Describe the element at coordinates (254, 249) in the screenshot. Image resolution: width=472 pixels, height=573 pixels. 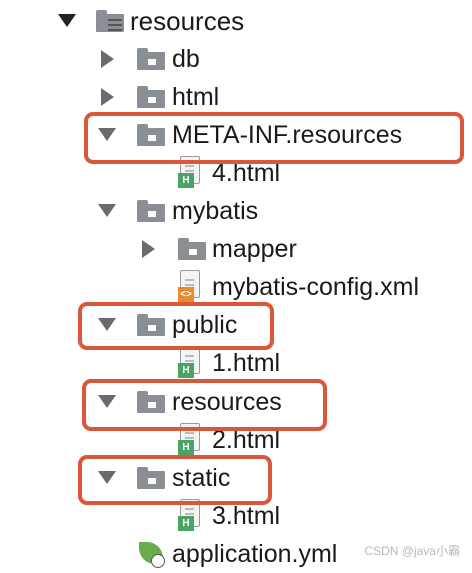
I see `tree-node-label: mapper` at that location.